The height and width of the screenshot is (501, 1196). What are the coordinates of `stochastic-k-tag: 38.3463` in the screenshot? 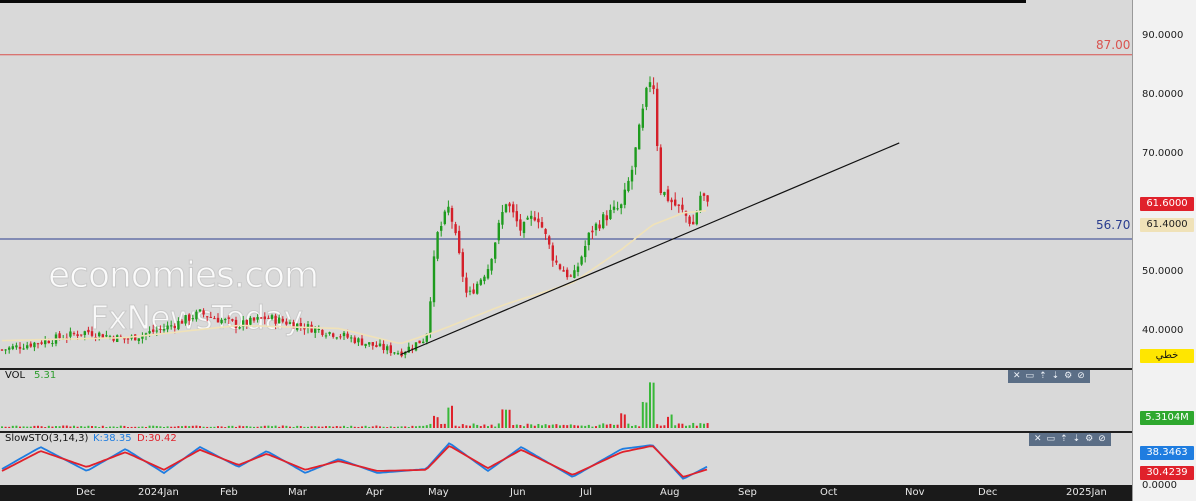 It's located at (1167, 453).